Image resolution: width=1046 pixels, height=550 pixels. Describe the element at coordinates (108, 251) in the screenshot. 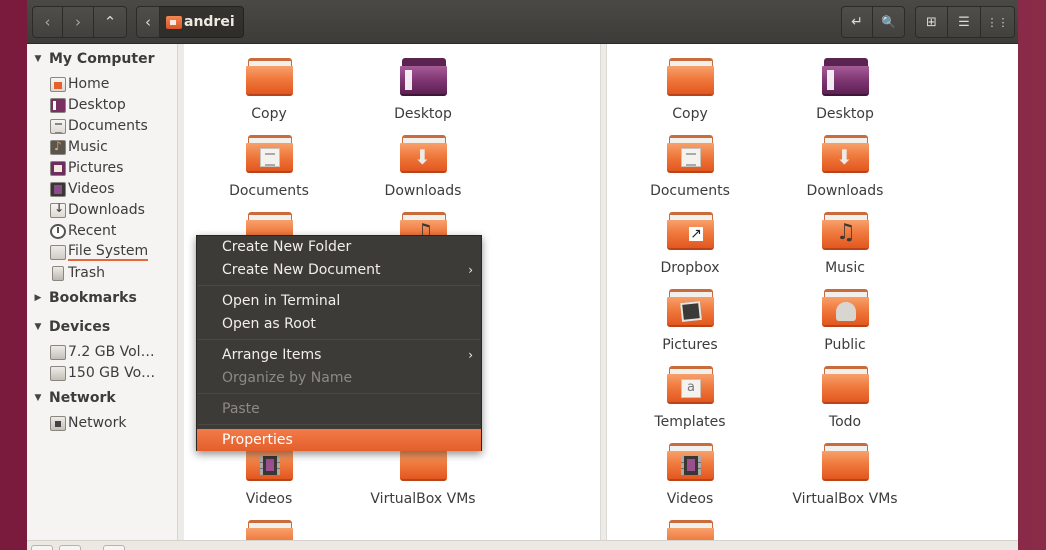

I see `sidebar-item-label: File System` at that location.